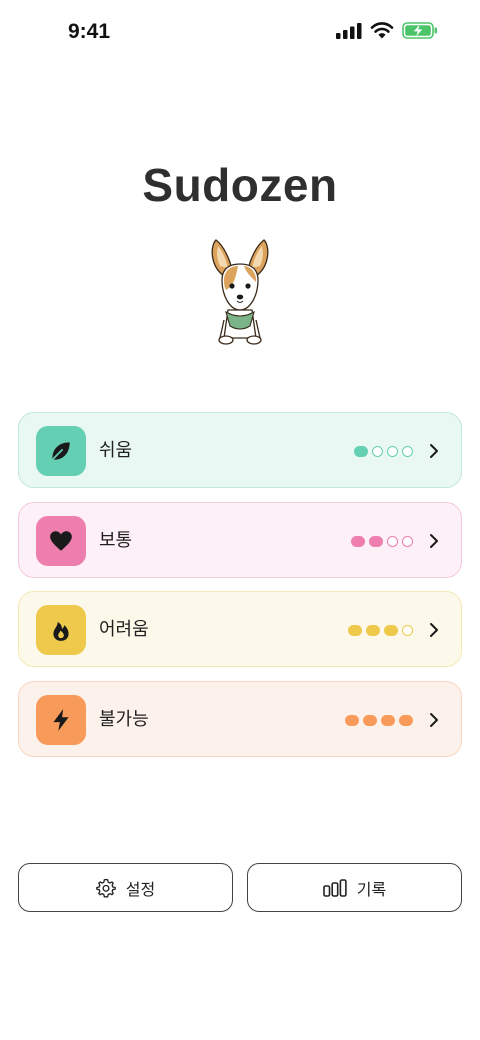 The height and width of the screenshot is (1040, 480). What do you see at coordinates (240, 185) in the screenshot?
I see `app-title: Sudozen` at bounding box center [240, 185].